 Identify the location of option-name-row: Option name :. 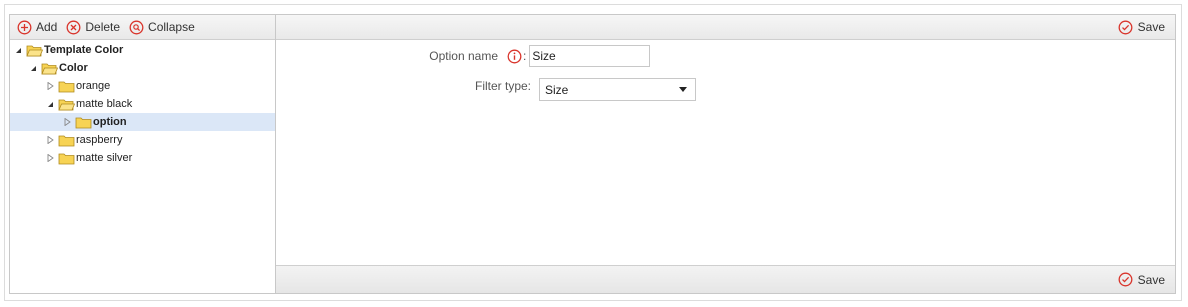
(533, 56).